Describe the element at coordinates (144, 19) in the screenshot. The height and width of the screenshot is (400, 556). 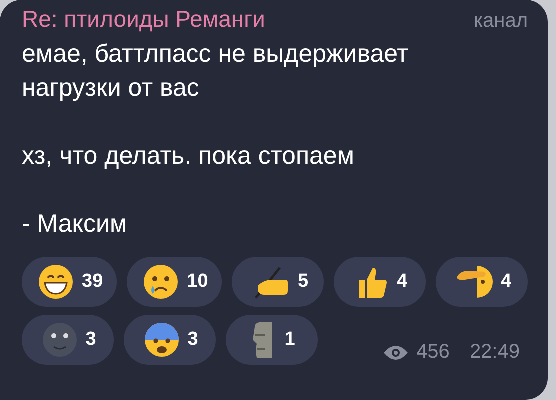
I see `reply-title: Re: птилоиды Реманги` at that location.